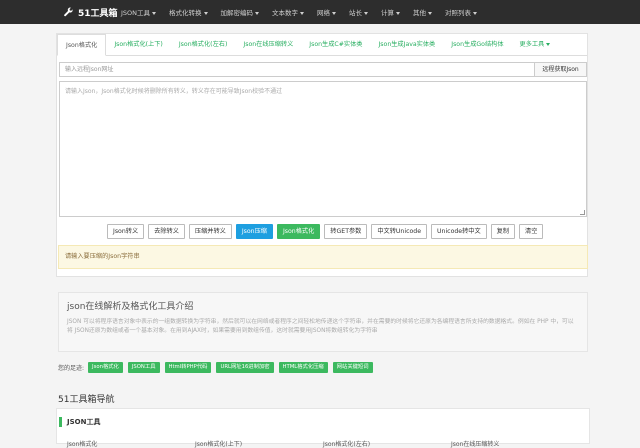 Image resolution: width=640 pixels, height=448 pixels. Describe the element at coordinates (139, 12) in the screenshot. I see `menu-json-tools: JSON工具` at that location.